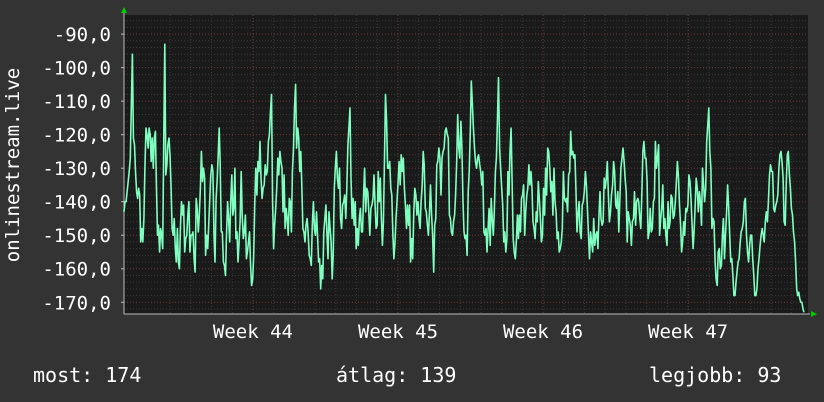  What do you see at coordinates (697, 375) in the screenshot?
I see `stat-best-label: legjobb:` at bounding box center [697, 375].